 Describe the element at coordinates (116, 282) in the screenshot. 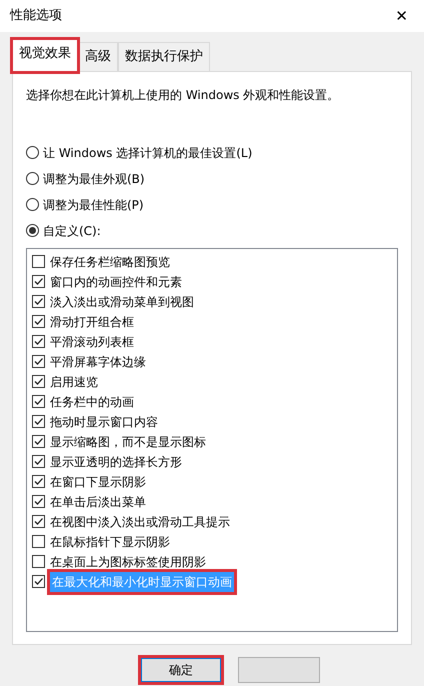

I see `checkbox-label: 窗口内的动画控件和元素` at that location.